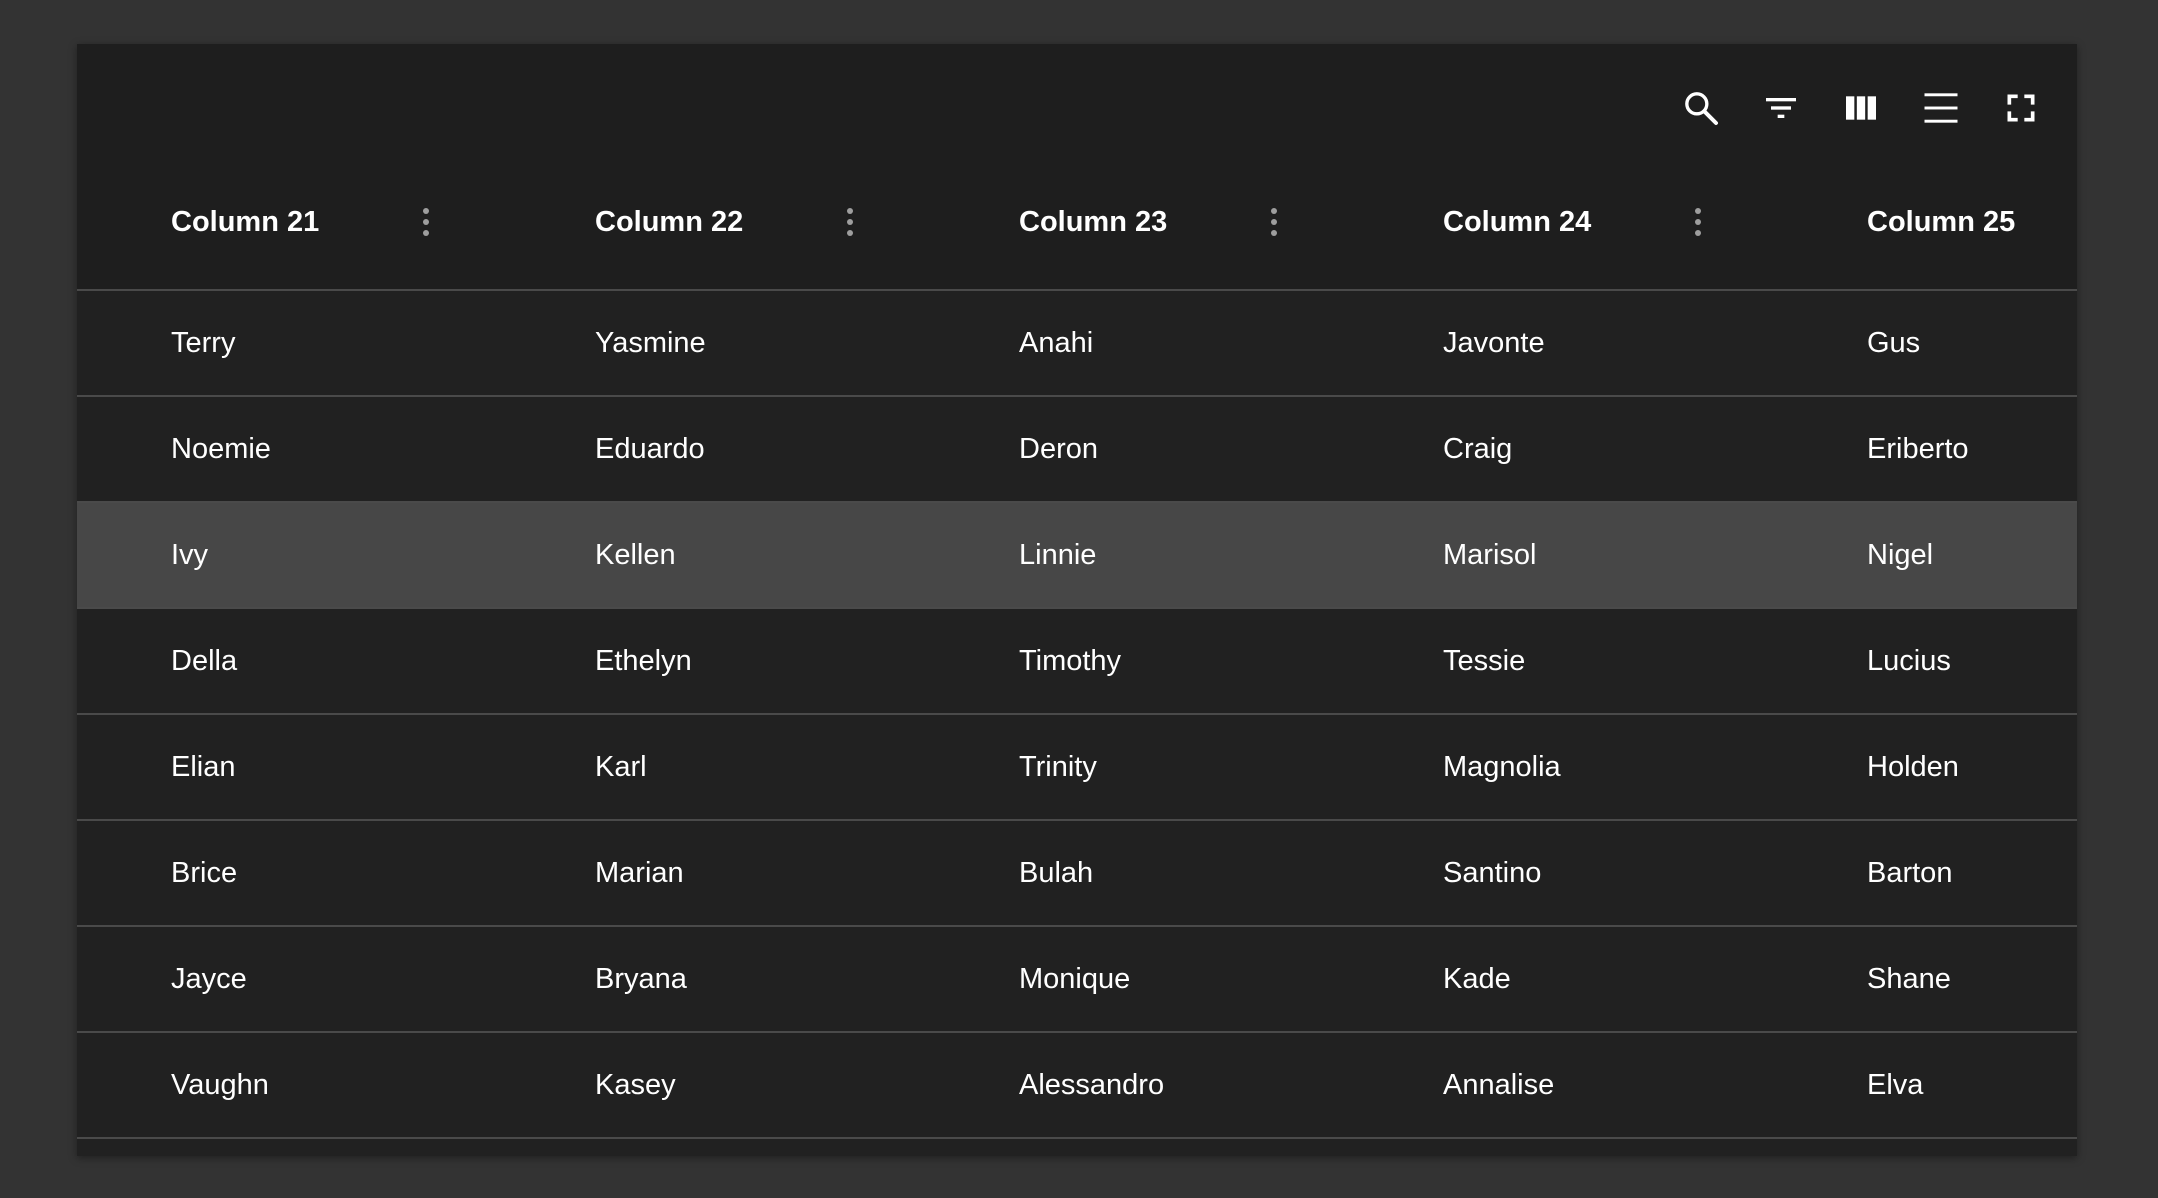 Image resolution: width=2158 pixels, height=1198 pixels. What do you see at coordinates (1056, 343) in the screenshot?
I see `table-cell: Anahi` at bounding box center [1056, 343].